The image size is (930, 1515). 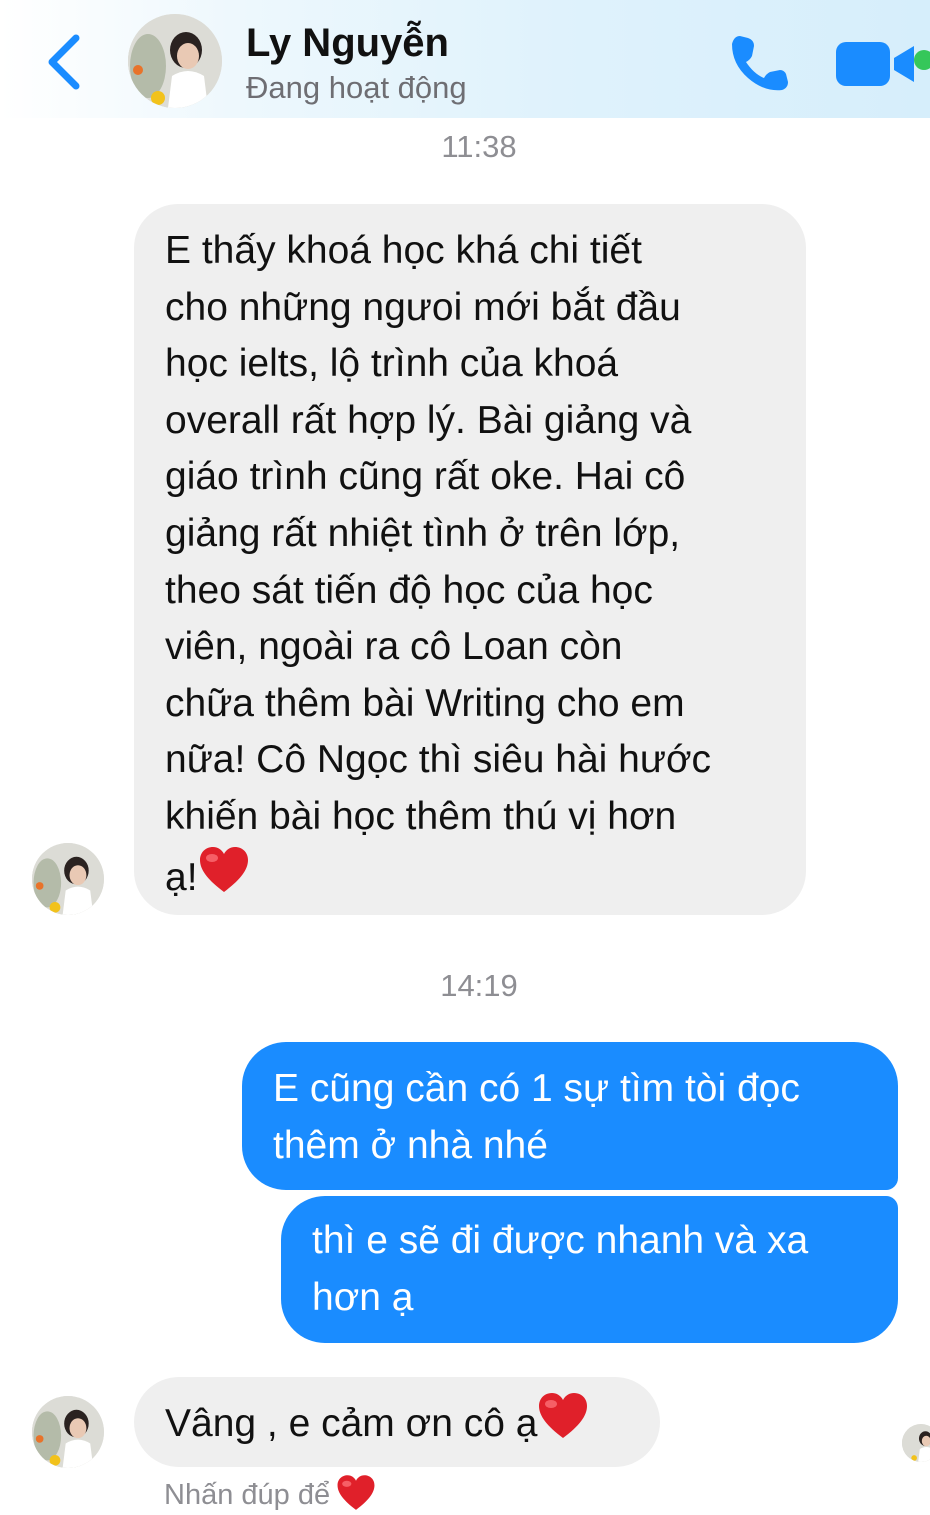 I want to click on hint-text: Nhấn đúp để, so click(x=247, y=1495).